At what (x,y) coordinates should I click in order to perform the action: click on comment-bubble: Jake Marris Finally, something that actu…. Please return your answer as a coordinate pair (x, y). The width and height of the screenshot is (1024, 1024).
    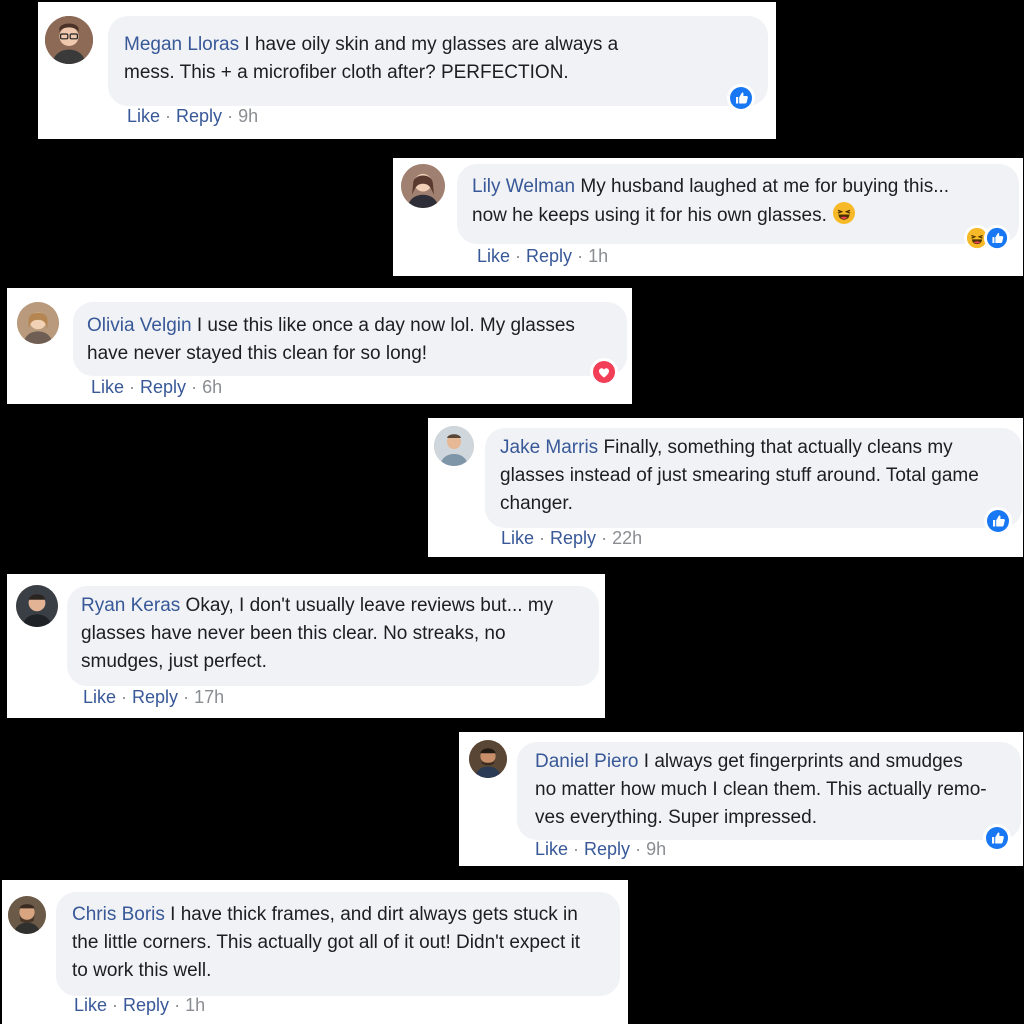
    Looking at the image, I should click on (753, 478).